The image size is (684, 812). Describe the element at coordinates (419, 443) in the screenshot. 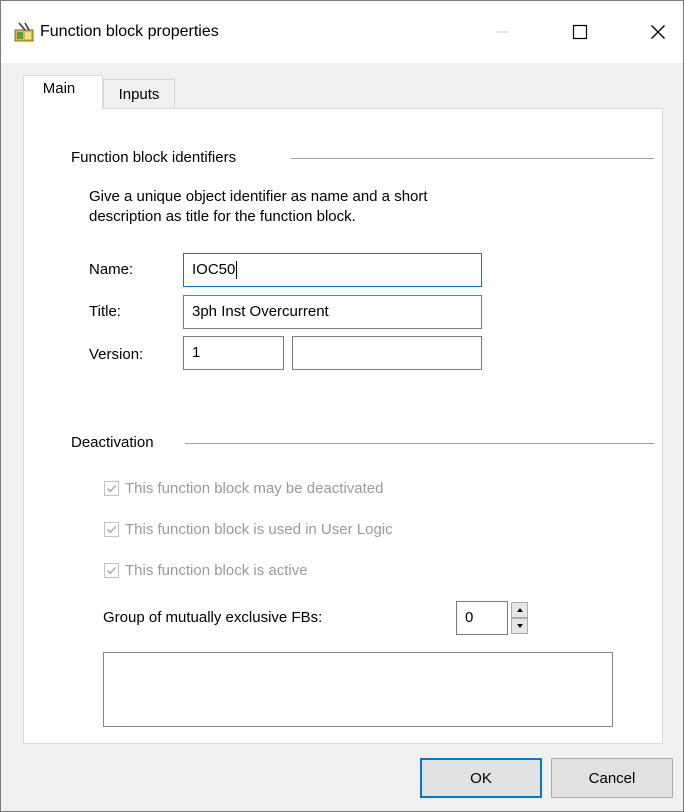

I see `deactivation-group-divider` at that location.